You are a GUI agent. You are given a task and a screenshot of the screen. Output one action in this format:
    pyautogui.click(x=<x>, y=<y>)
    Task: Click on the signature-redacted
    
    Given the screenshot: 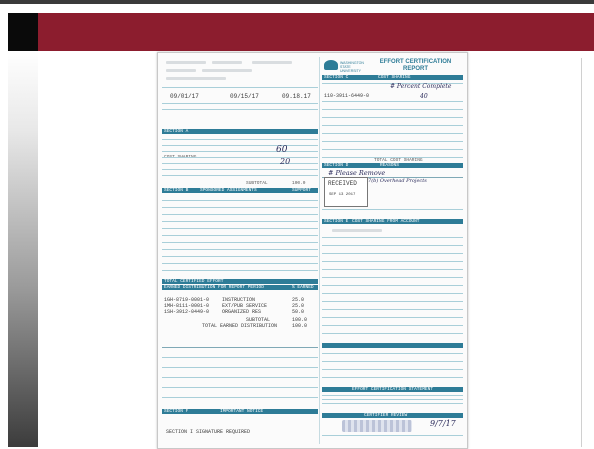 What is the action you would take?
    pyautogui.click(x=377, y=426)
    